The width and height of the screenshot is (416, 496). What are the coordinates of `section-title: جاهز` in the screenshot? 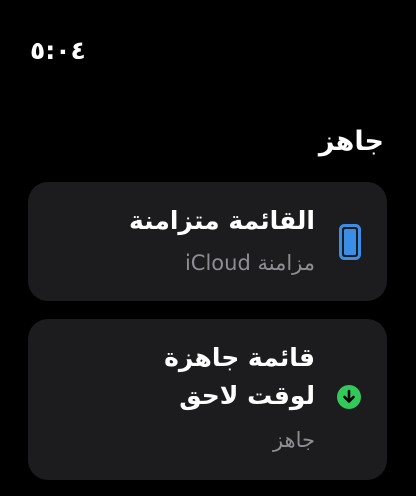 It's located at (351, 141).